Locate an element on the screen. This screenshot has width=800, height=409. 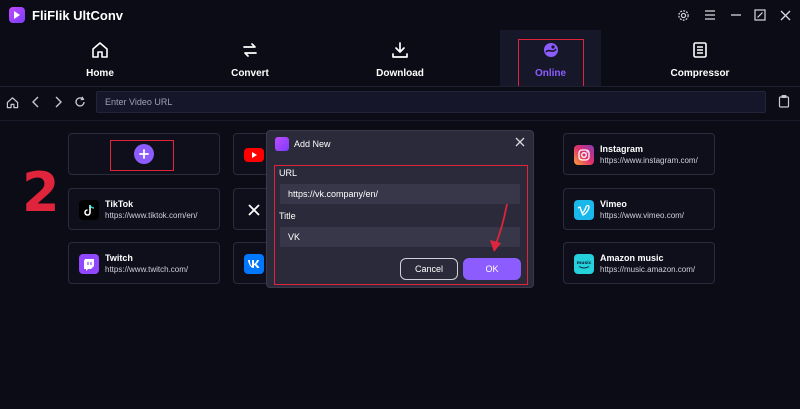
url-label: URL is located at coordinates (288, 173).